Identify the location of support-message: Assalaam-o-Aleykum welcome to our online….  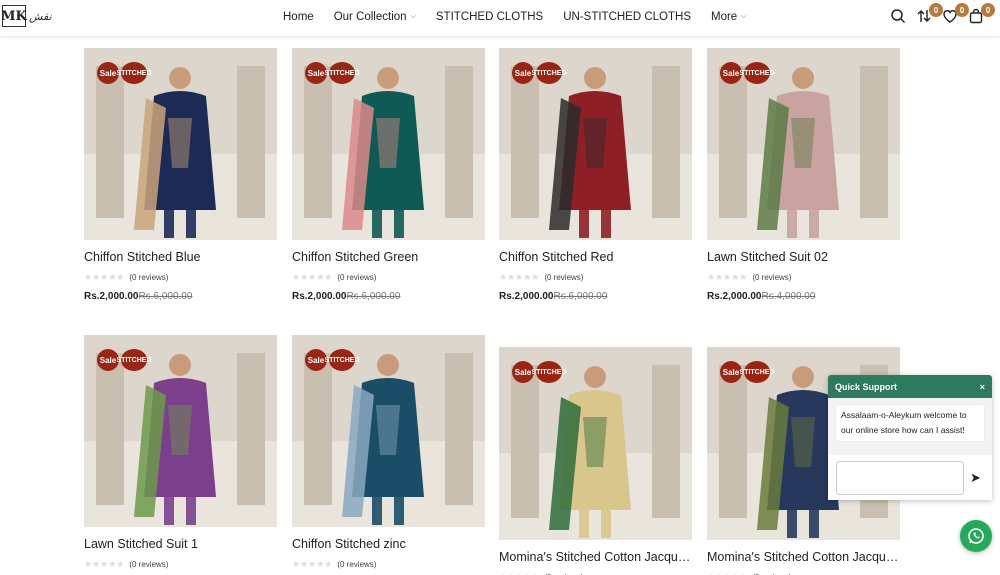
(910, 423).